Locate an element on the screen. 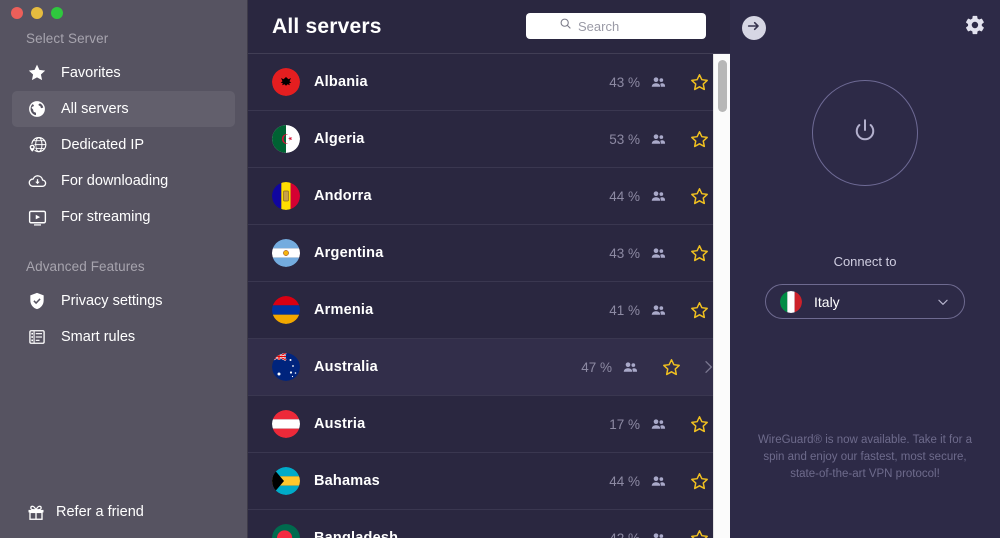  gift-icon is located at coordinates (36, 512).